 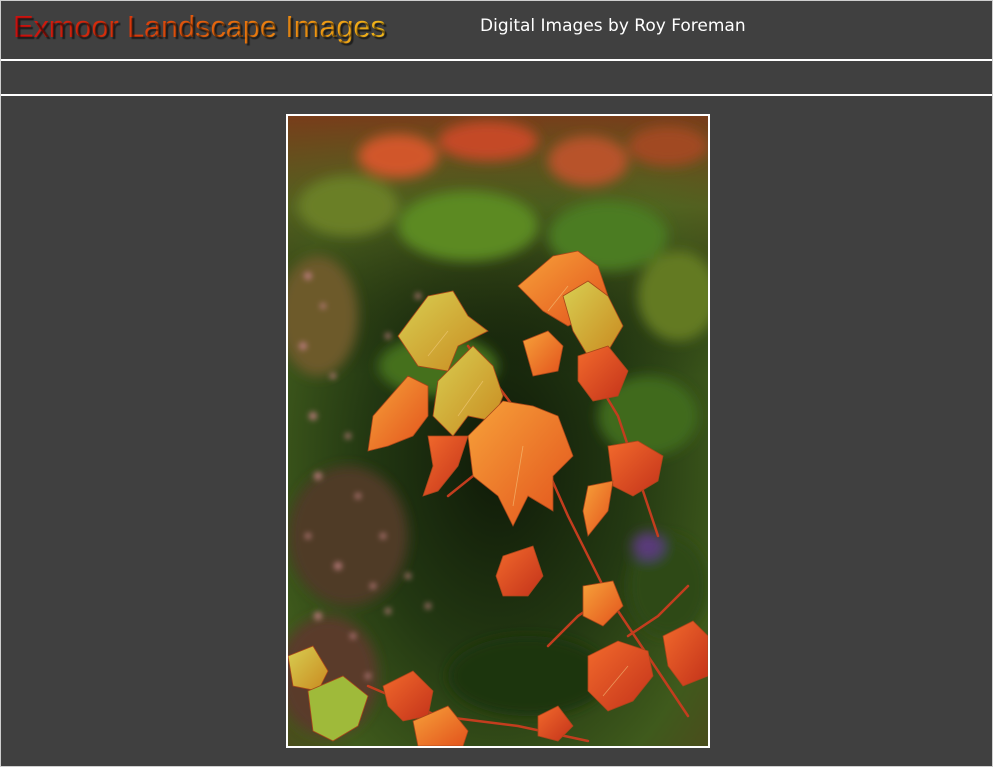 I want to click on site-title: Exmoor Landscape Images, so click(x=199, y=27).